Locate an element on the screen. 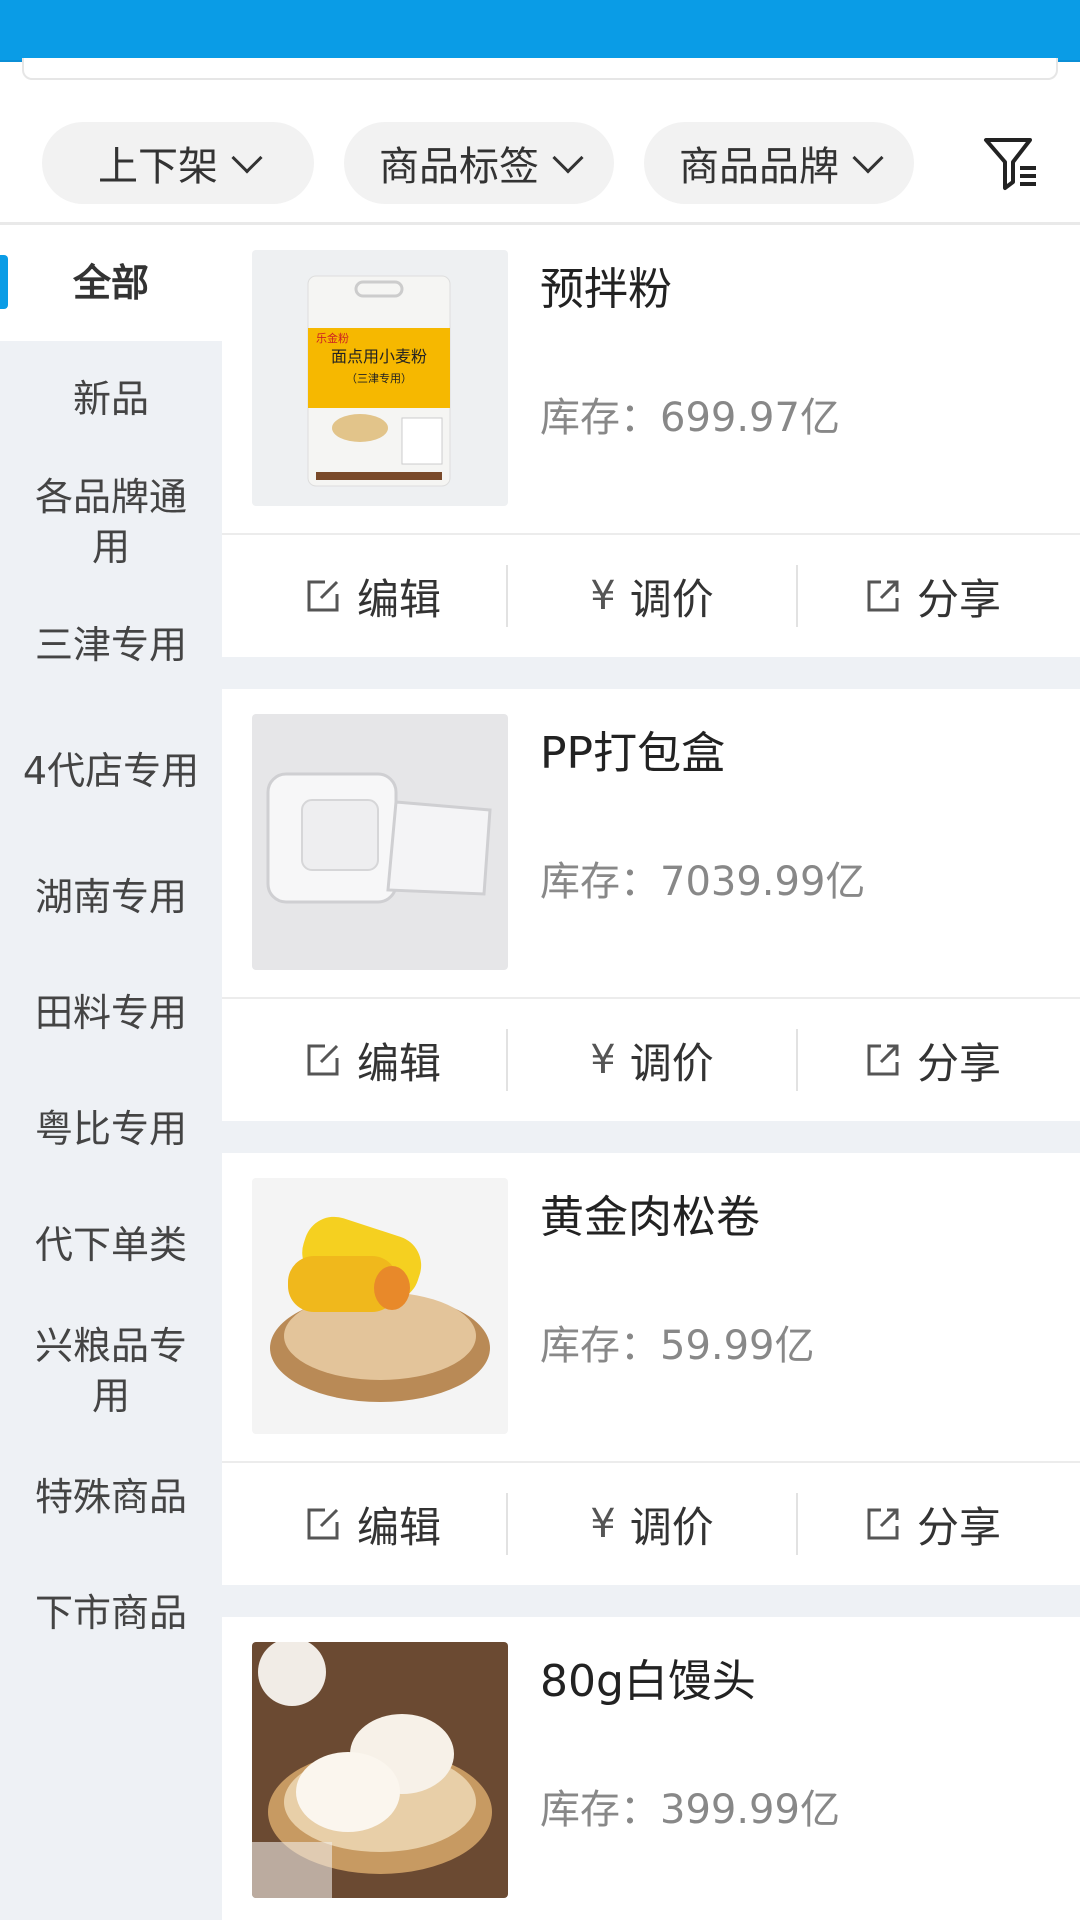 Image resolution: width=1080 pixels, height=1920 pixels. sidebar-item-new: 新品 is located at coordinates (111, 399).